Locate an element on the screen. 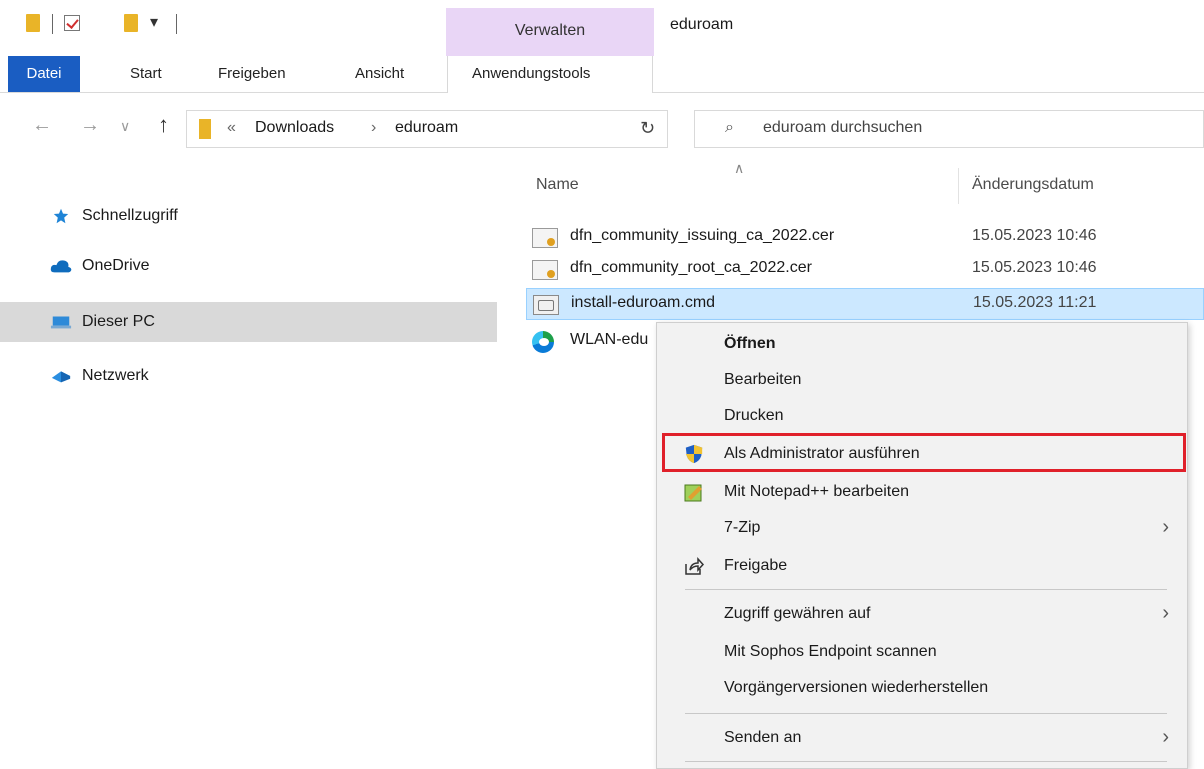 The width and height of the screenshot is (1204, 769). breadcrumb-eduroam: eduroam is located at coordinates (426, 128).